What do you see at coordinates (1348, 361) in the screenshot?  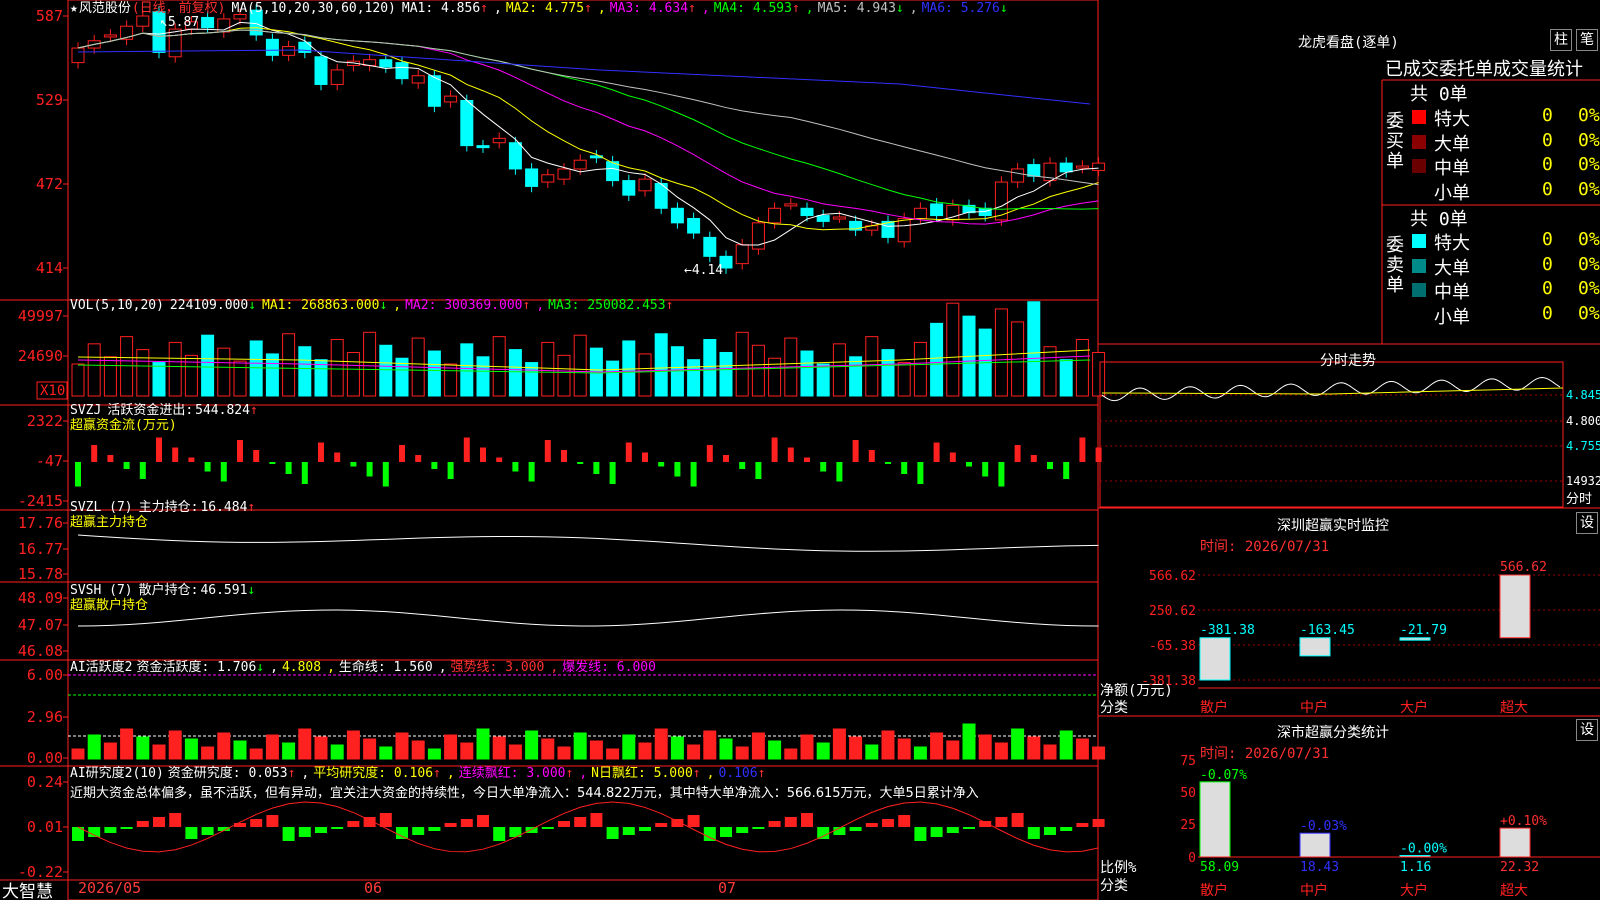 I see `intraday-title: 分时走势` at bounding box center [1348, 361].